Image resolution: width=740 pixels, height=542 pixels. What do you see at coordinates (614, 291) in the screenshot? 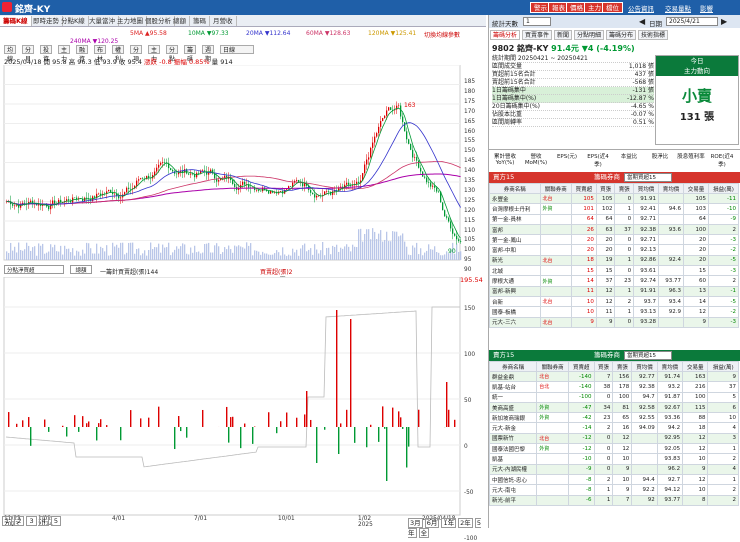
I see `broker-row: 富邦-新興1112191.9196.313-1` at bounding box center [614, 291].